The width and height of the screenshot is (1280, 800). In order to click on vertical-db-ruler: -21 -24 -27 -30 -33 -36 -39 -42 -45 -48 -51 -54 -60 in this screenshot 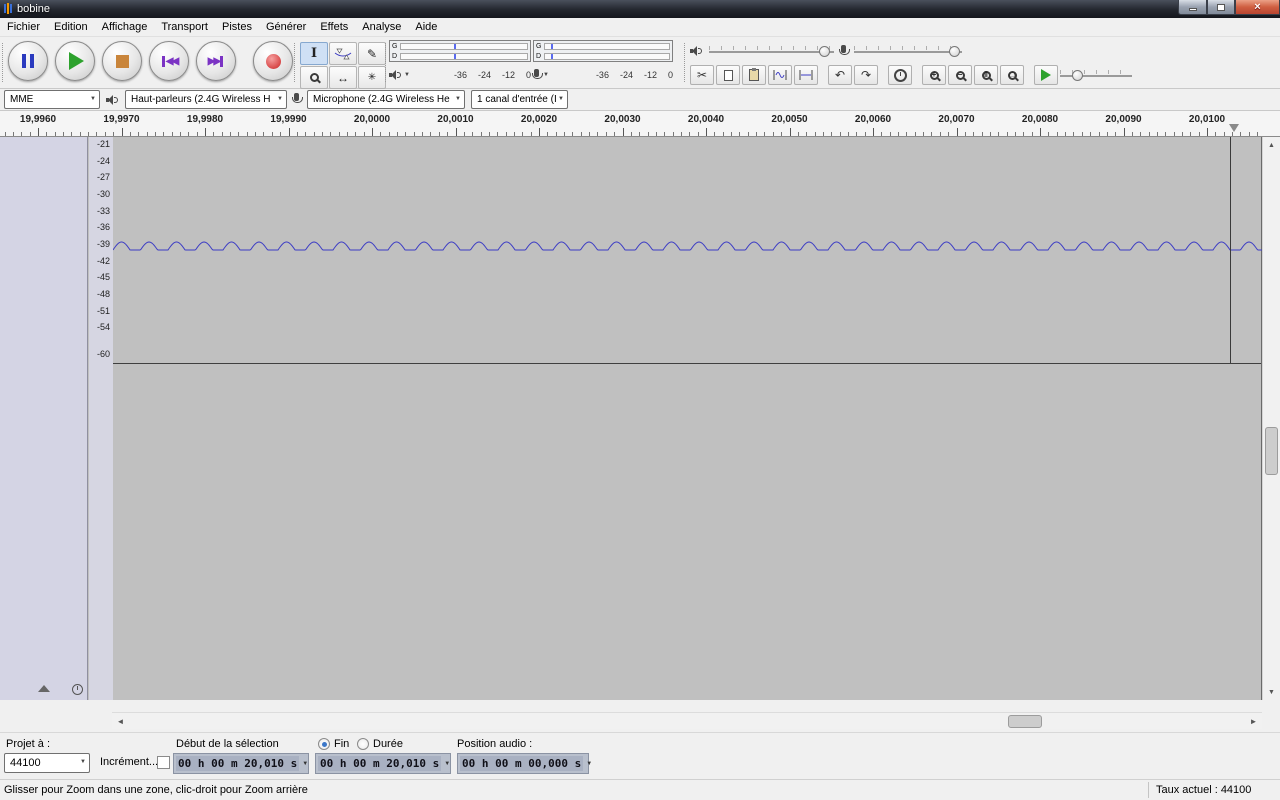, I will do `click(101, 418)`.